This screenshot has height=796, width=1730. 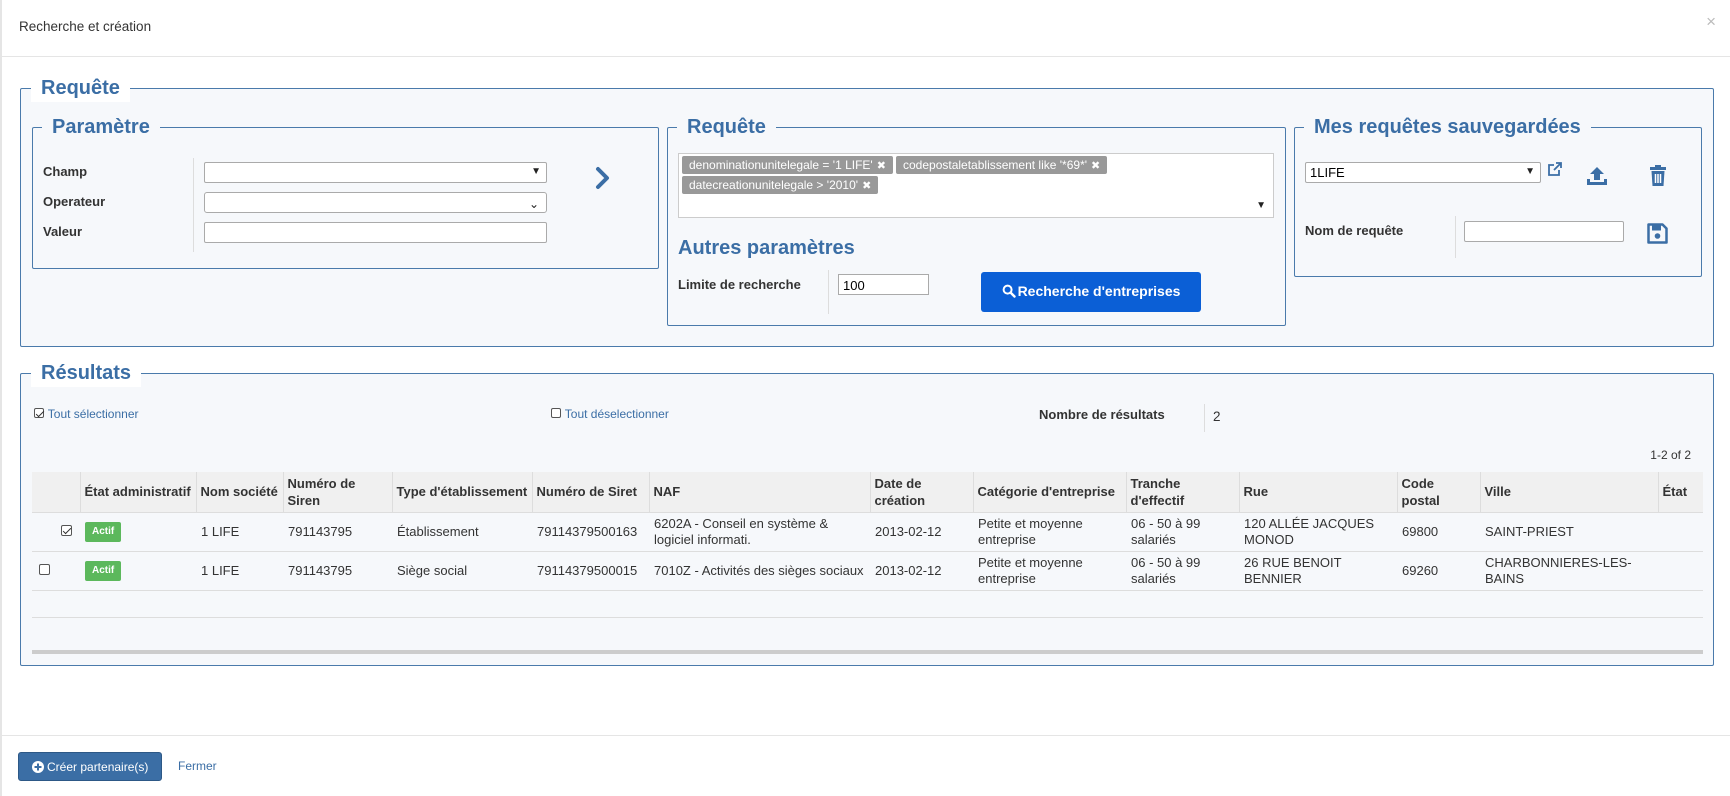 What do you see at coordinates (98, 767) in the screenshot?
I see `create-partner-label: Créer partenaire(s)` at bounding box center [98, 767].